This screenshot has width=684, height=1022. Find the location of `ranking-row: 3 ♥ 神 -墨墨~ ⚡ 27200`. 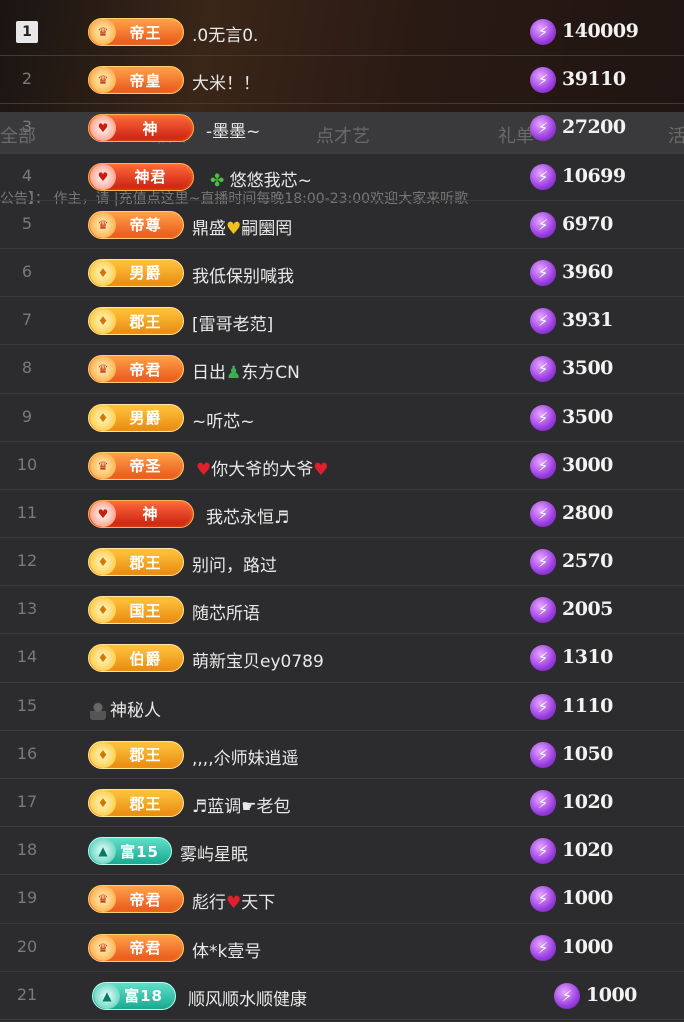

ranking-row: 3 ♥ 神 -墨墨~ ⚡ 27200 is located at coordinates (342, 128).